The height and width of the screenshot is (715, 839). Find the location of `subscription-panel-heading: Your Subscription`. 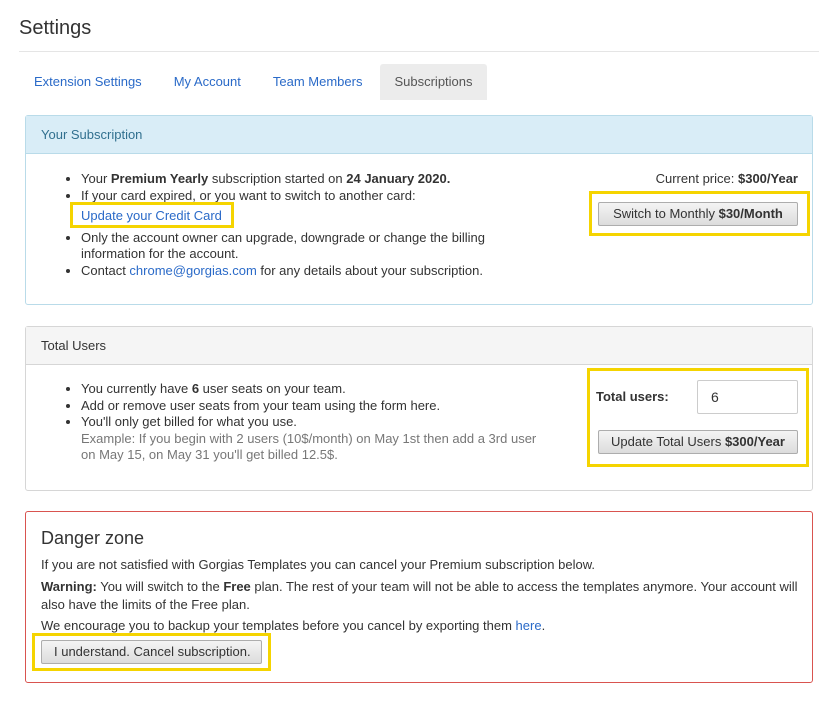

subscription-panel-heading: Your Subscription is located at coordinates (419, 135).